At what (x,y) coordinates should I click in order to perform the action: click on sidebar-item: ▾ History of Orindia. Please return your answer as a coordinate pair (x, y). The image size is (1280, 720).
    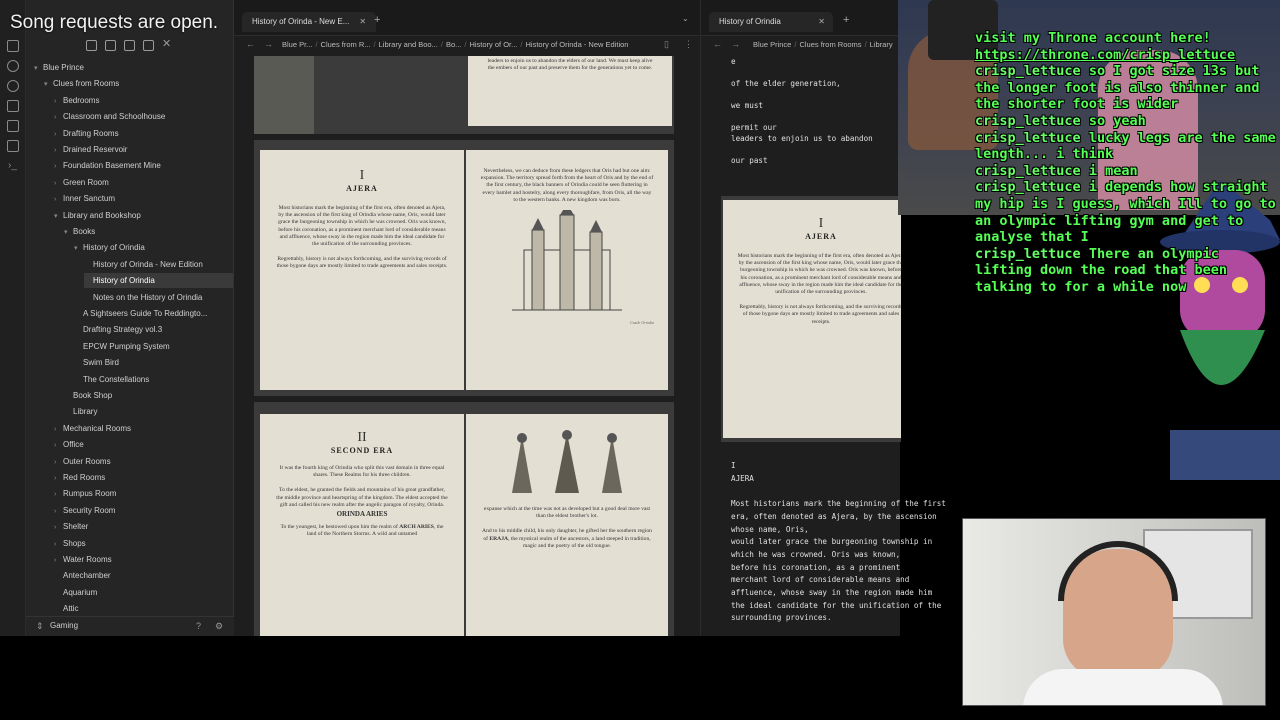
    Looking at the image, I should click on (153, 248).